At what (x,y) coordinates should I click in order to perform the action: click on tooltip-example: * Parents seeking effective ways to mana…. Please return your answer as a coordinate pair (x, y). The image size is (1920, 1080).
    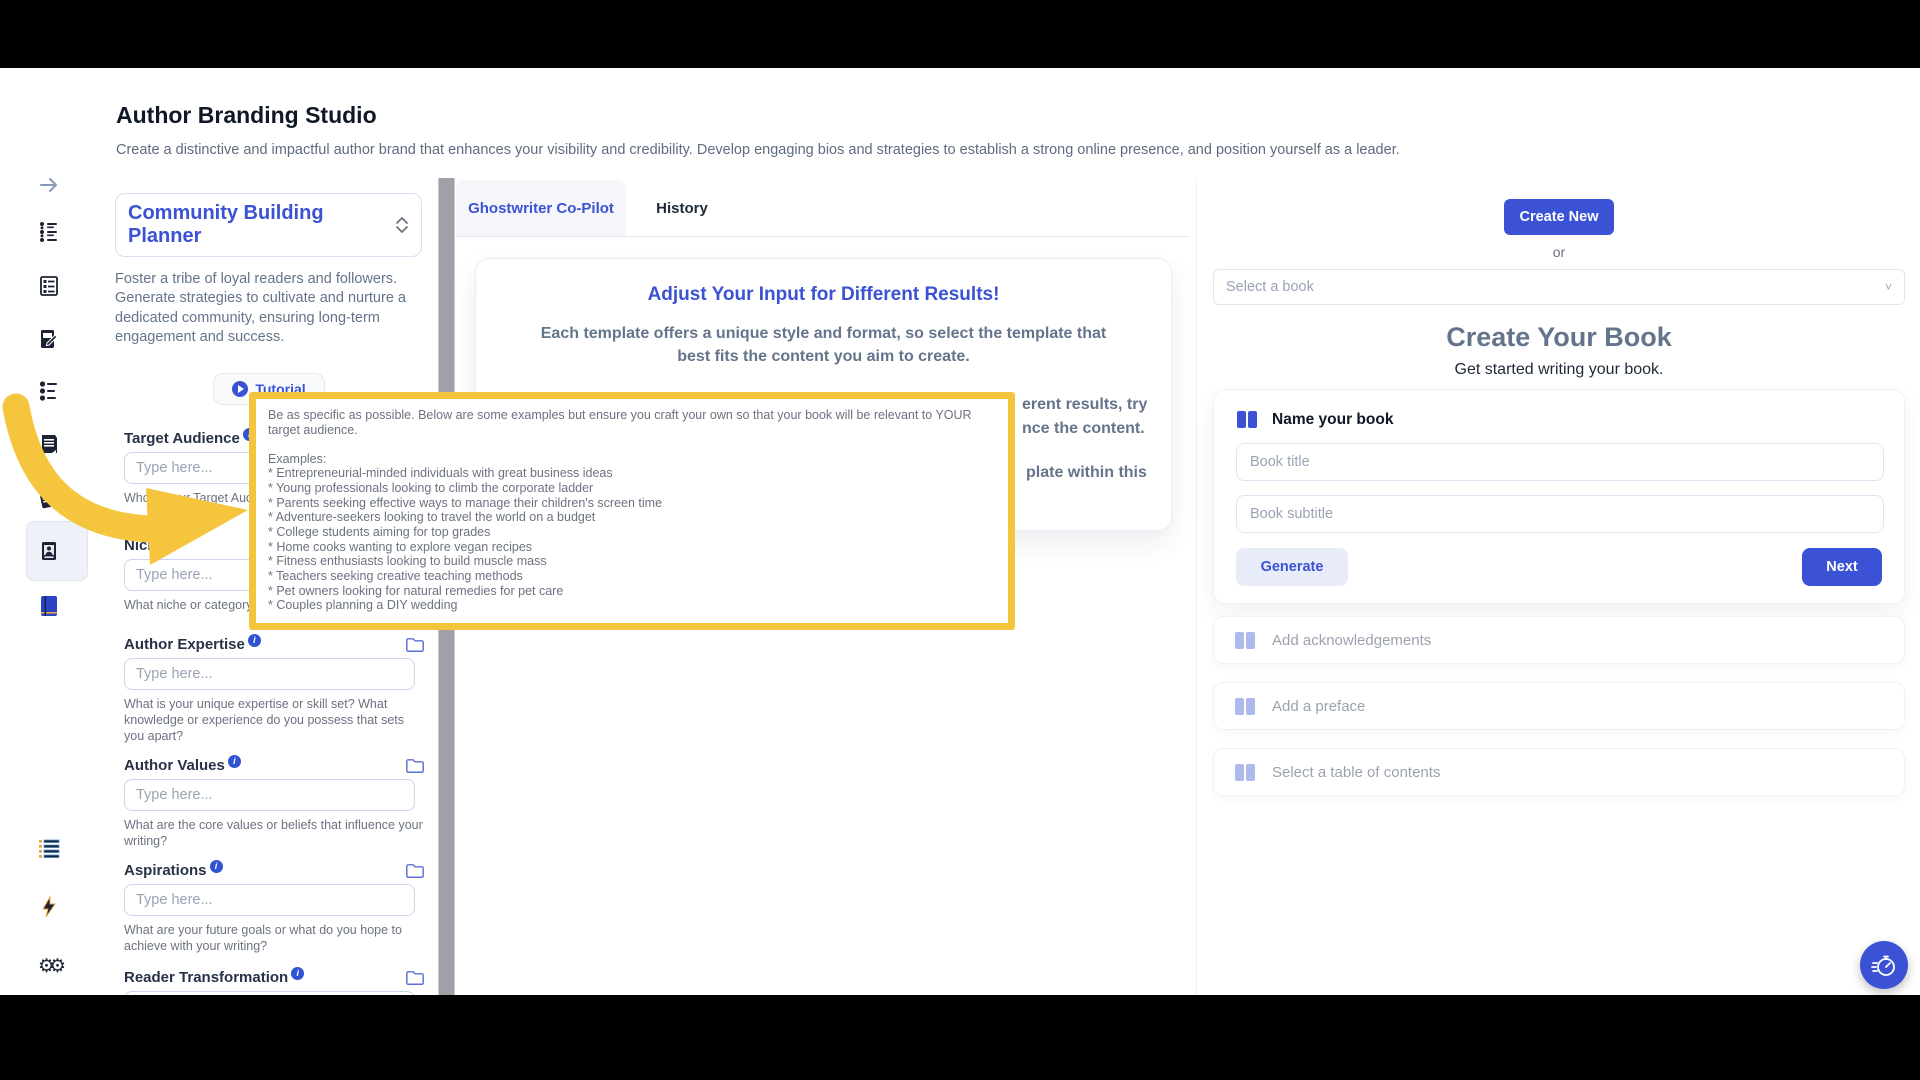
    Looking at the image, I should click on (465, 502).